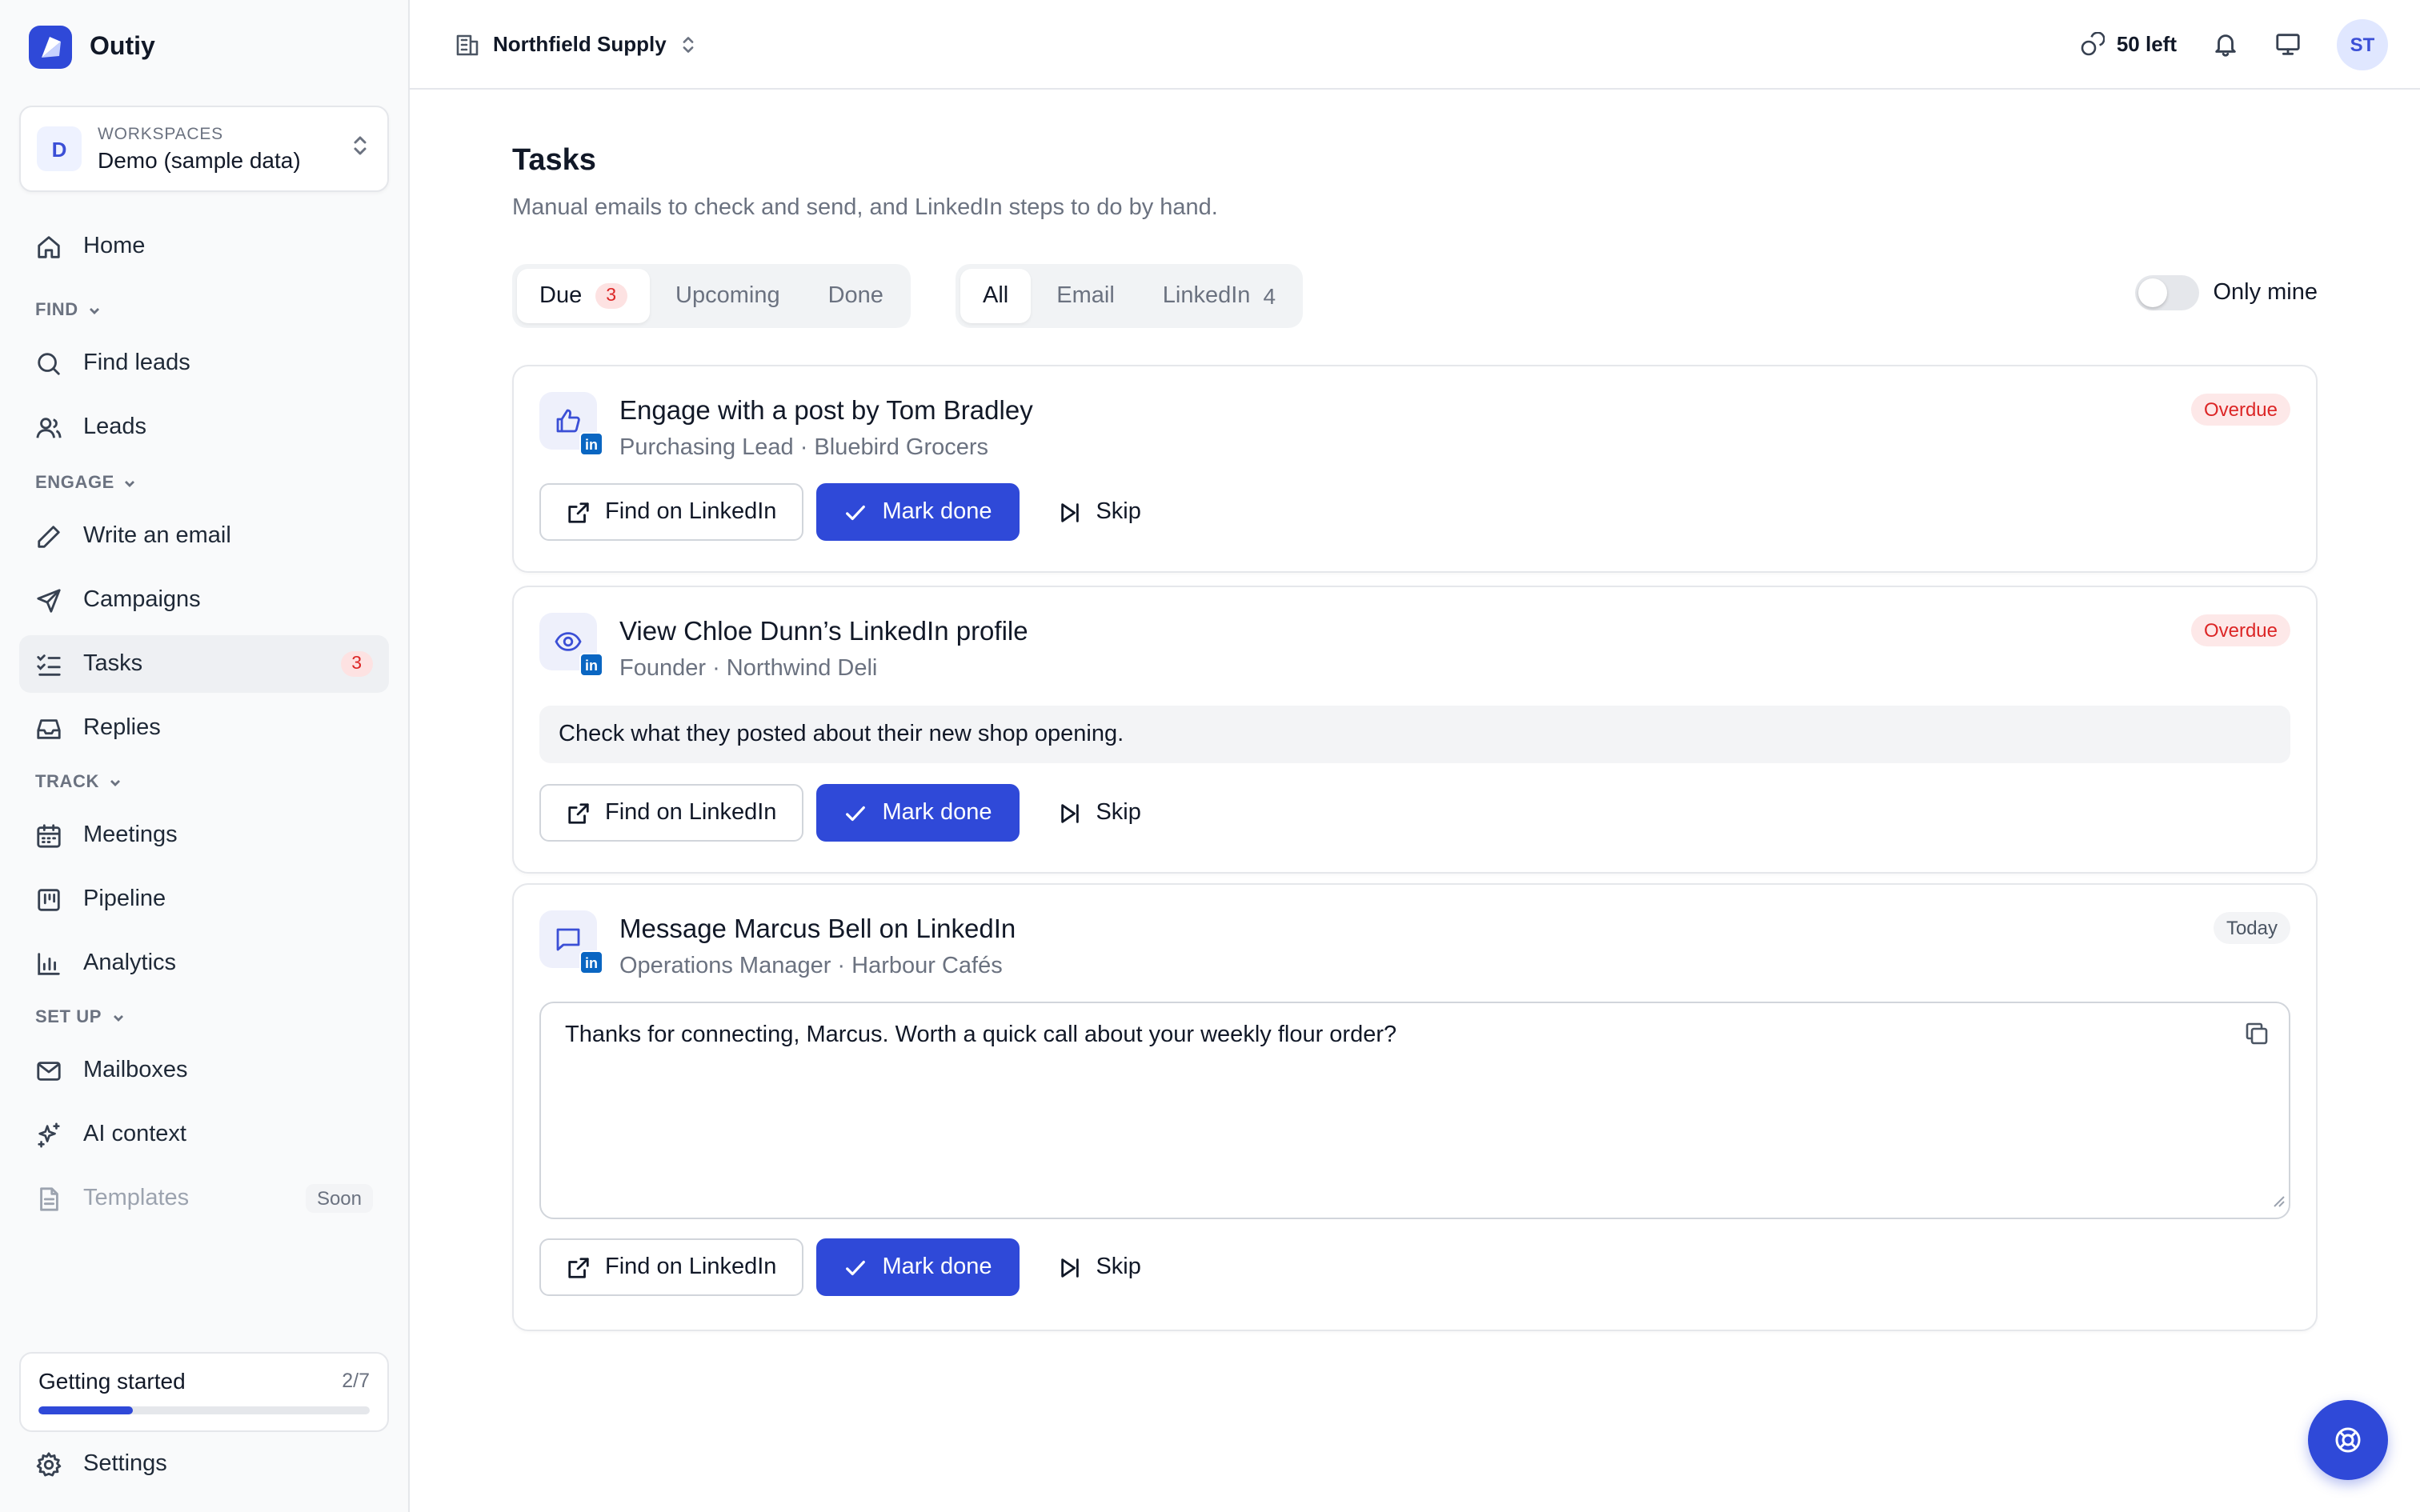  Describe the element at coordinates (49, 246) in the screenshot. I see `home-icon` at that location.